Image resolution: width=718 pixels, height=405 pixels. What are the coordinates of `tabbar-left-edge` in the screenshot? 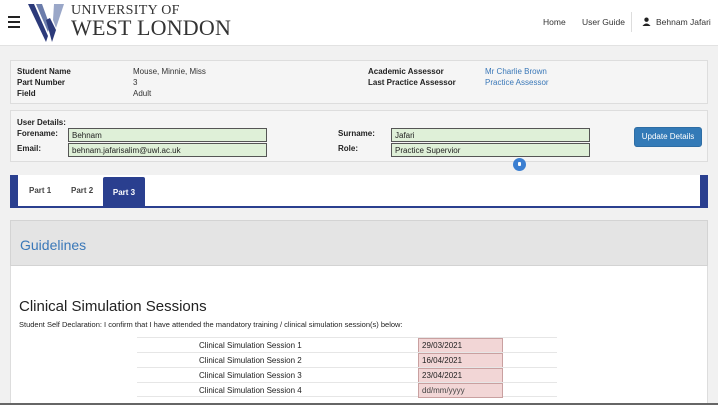 It's located at (14, 191).